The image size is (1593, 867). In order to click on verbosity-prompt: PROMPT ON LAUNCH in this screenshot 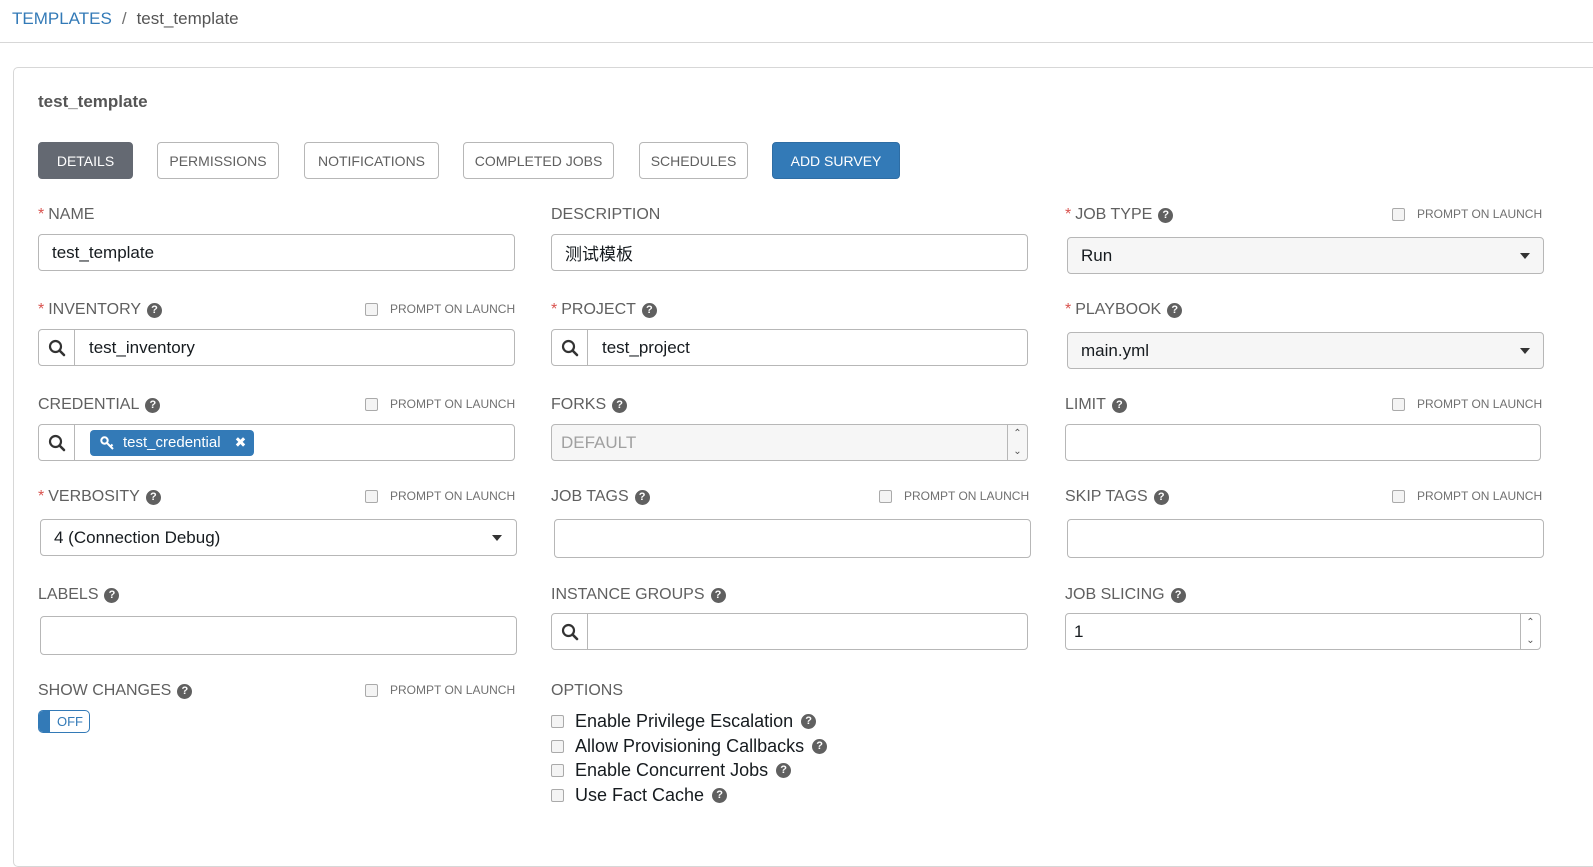, I will do `click(440, 496)`.